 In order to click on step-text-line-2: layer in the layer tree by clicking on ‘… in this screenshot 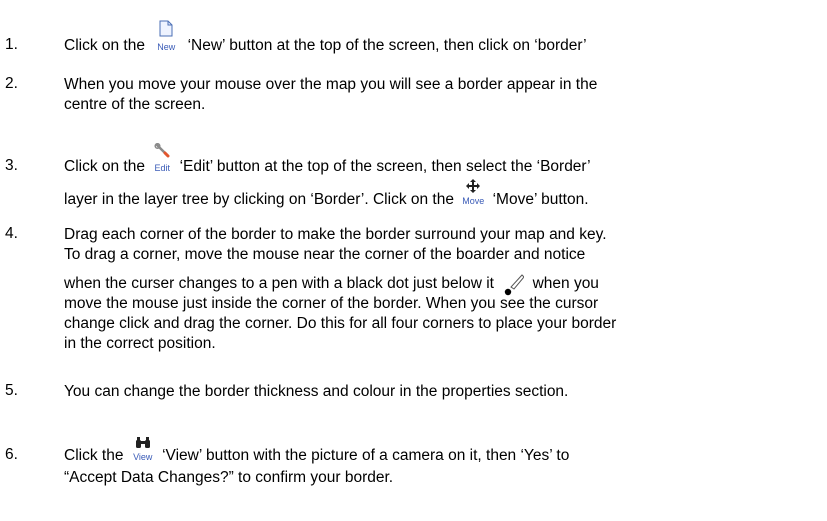, I will do `click(434, 194)`.